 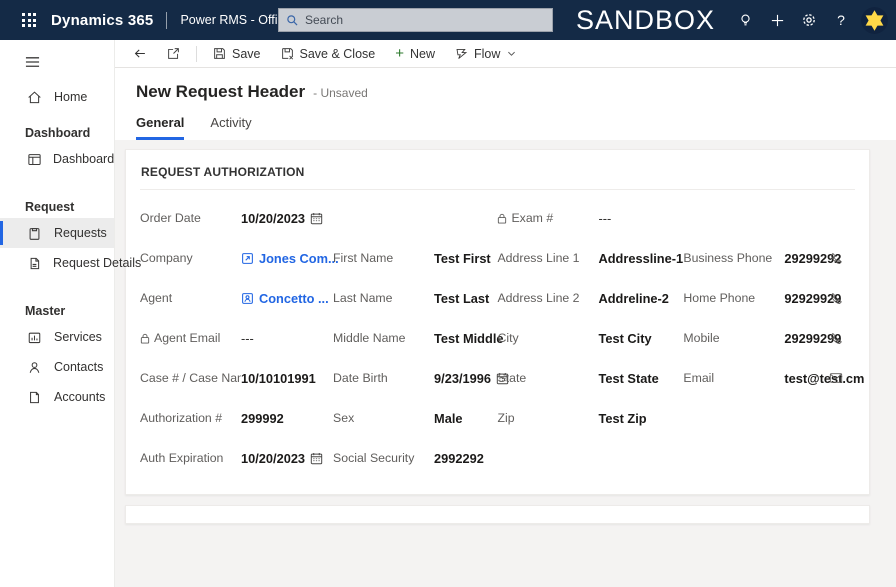 I want to click on field-label: Last Name, so click(x=363, y=298).